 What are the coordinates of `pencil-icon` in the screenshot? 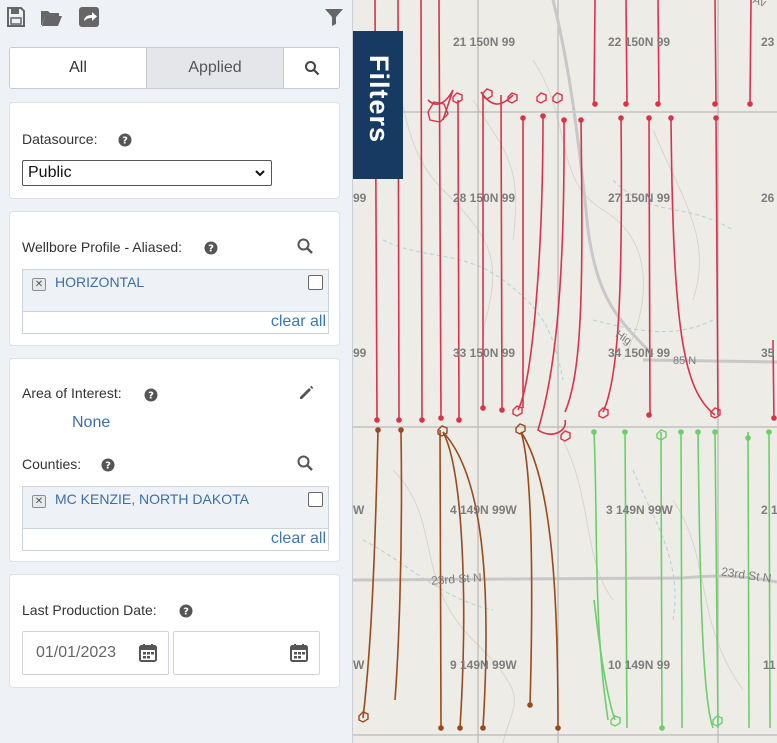 It's located at (306, 393).